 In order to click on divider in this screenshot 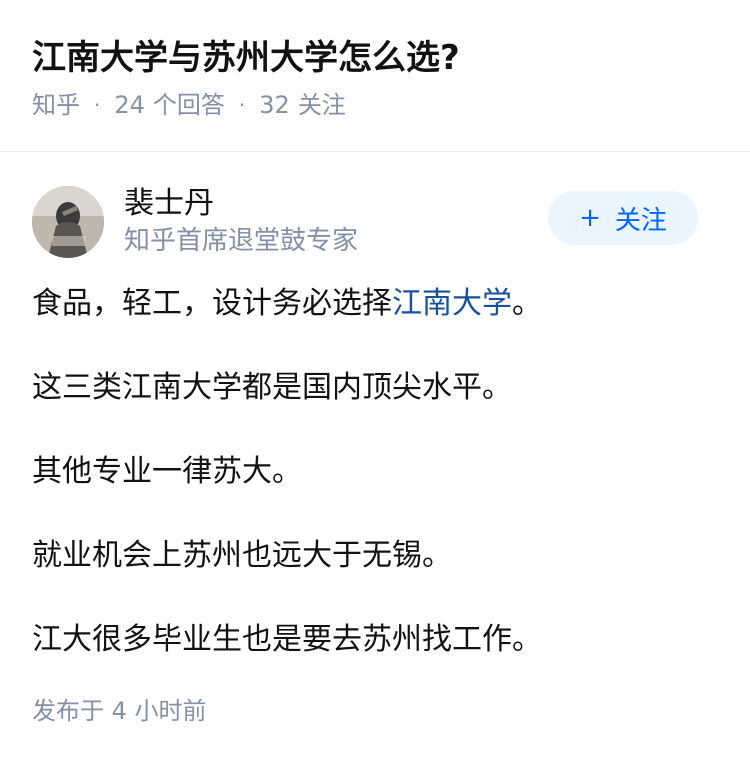, I will do `click(375, 151)`.